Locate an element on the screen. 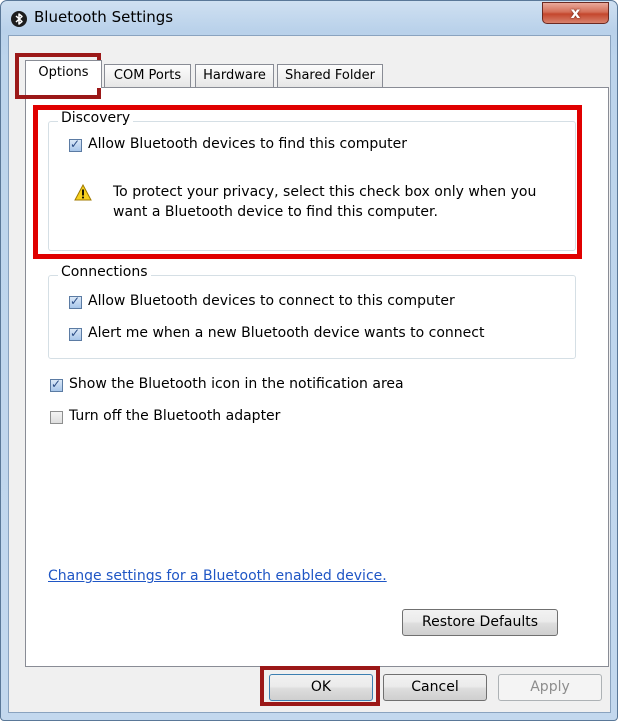  cancel-button: Cancel is located at coordinates (435, 687).